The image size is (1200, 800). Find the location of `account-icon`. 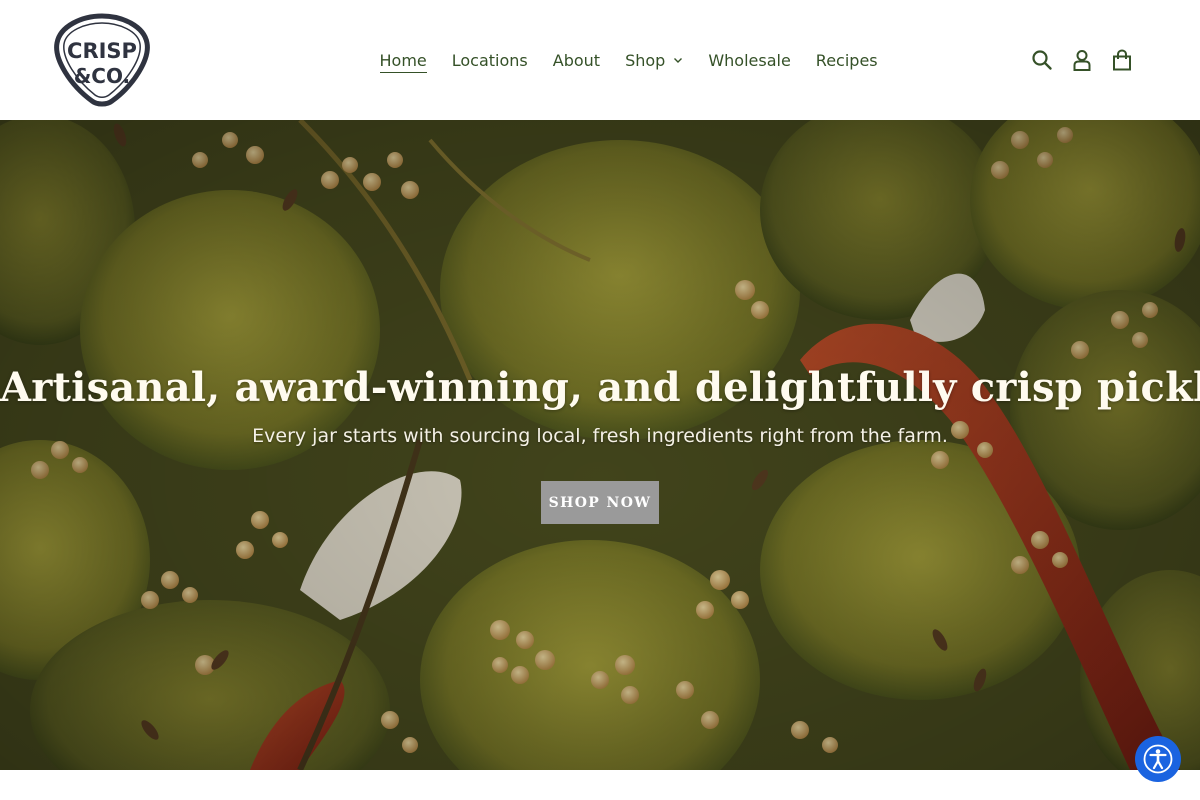

account-icon is located at coordinates (1082, 60).